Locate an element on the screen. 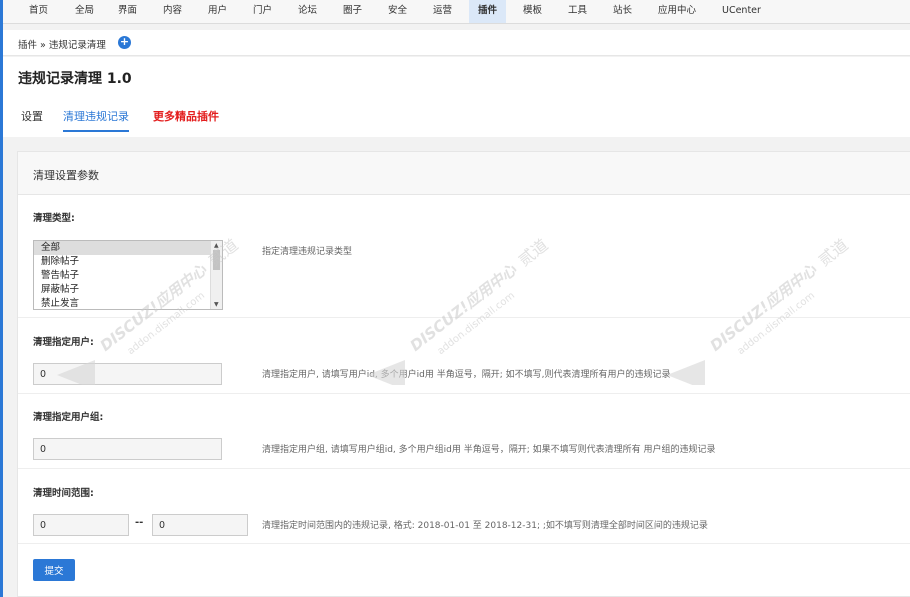 The height and width of the screenshot is (597, 910). tab-more-plugins: 更多精品插件 is located at coordinates (186, 116).